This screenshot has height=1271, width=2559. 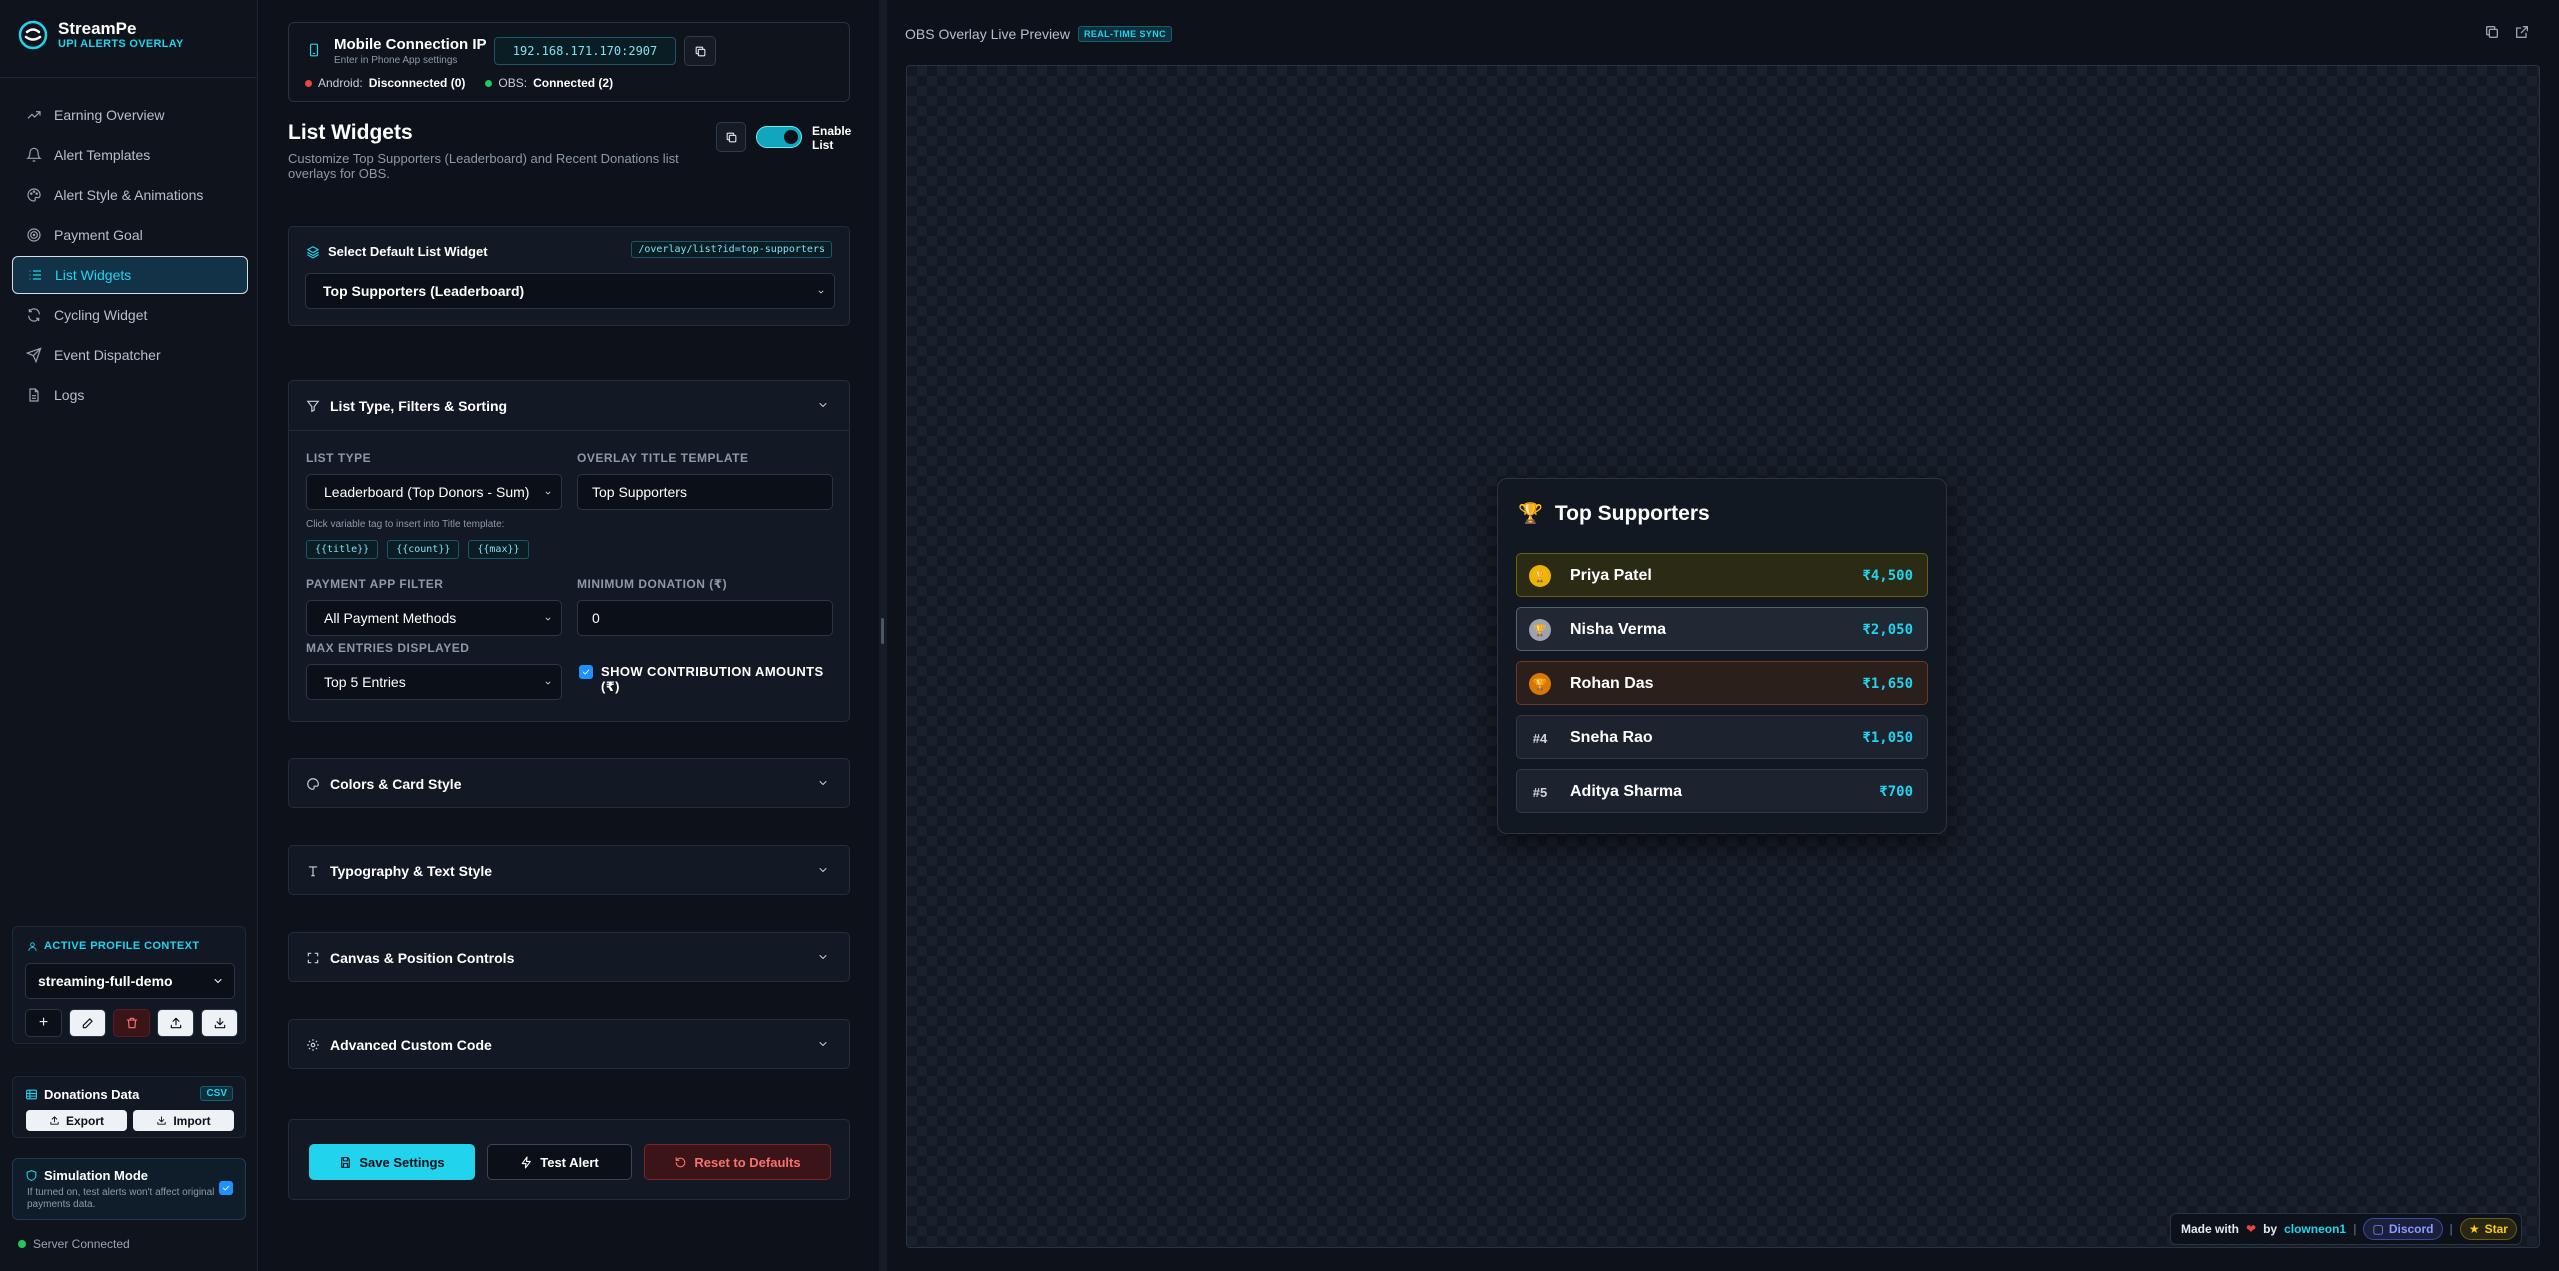 What do you see at coordinates (396, 784) in the screenshot?
I see `colors-section-title: Colors & Card Style` at bounding box center [396, 784].